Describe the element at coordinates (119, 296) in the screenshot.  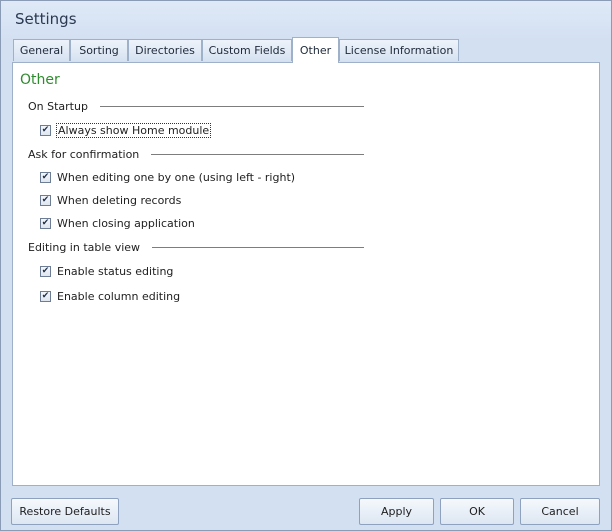
I see `option-label: Enable column editing` at that location.